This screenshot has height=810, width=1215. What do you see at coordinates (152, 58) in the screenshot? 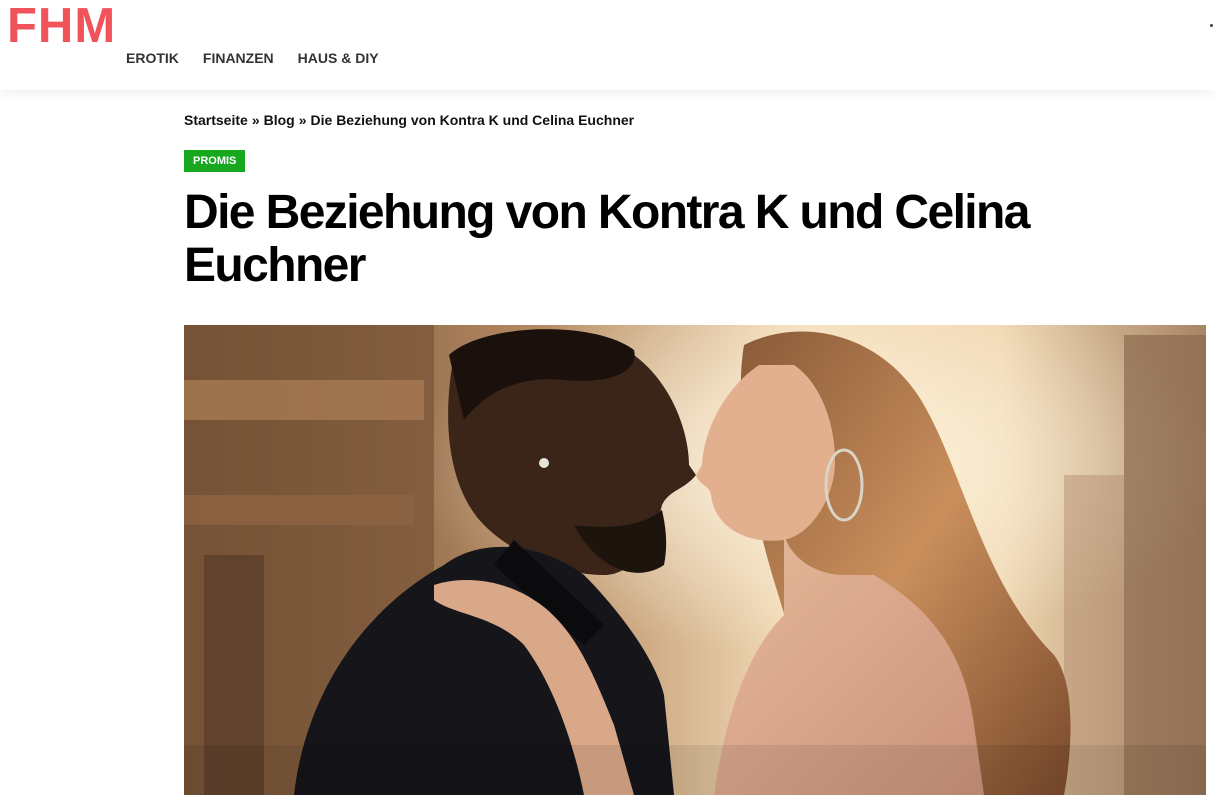
I see `nav-item-erotik: EROTIK` at bounding box center [152, 58].